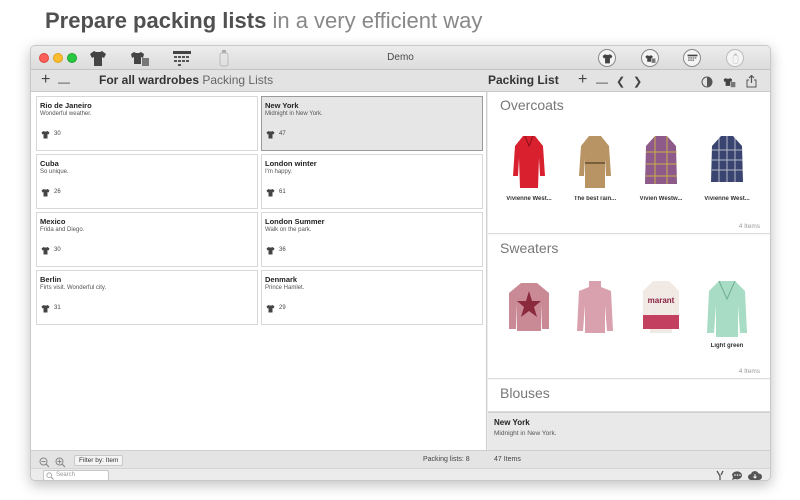 This screenshot has width=800, height=500. I want to click on summary-title: New York, so click(512, 422).